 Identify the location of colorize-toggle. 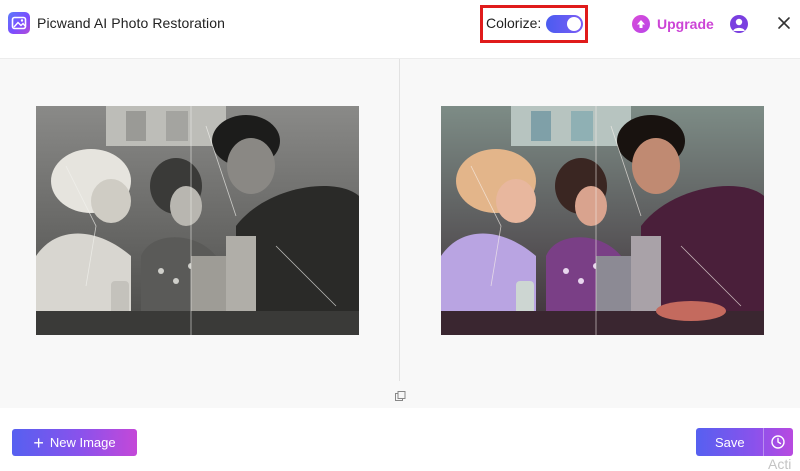
(564, 24).